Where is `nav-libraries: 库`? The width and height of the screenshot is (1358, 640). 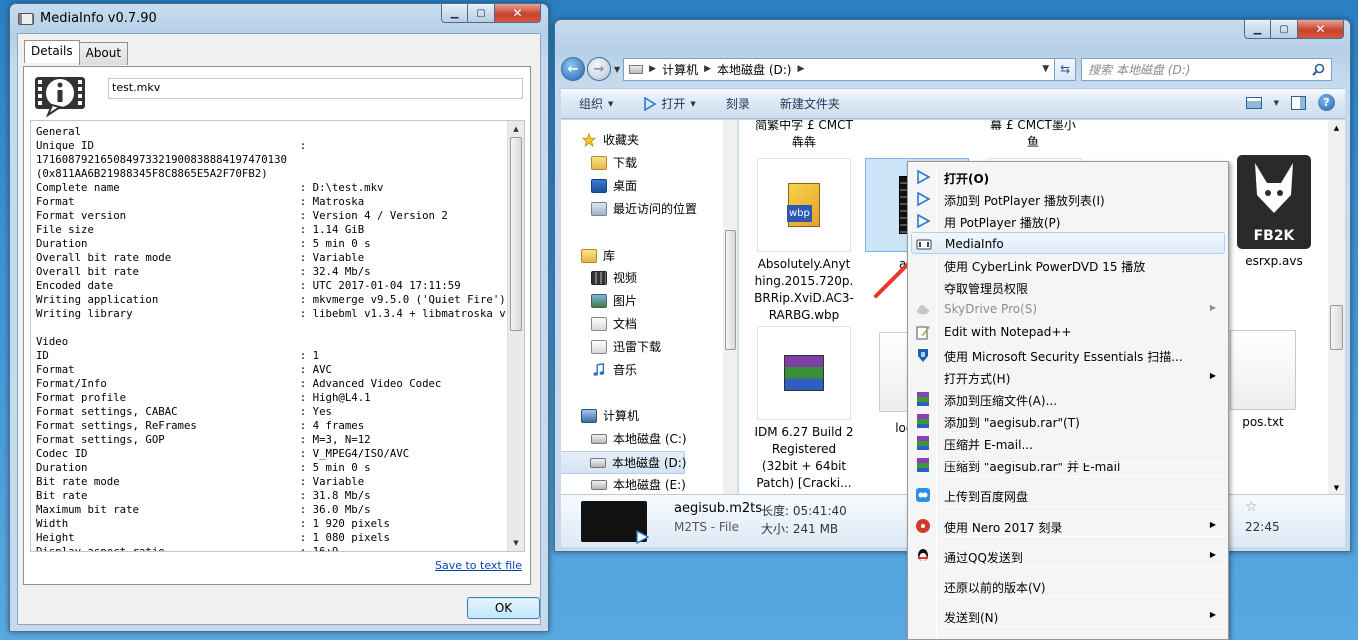 nav-libraries: 库 is located at coordinates (598, 255).